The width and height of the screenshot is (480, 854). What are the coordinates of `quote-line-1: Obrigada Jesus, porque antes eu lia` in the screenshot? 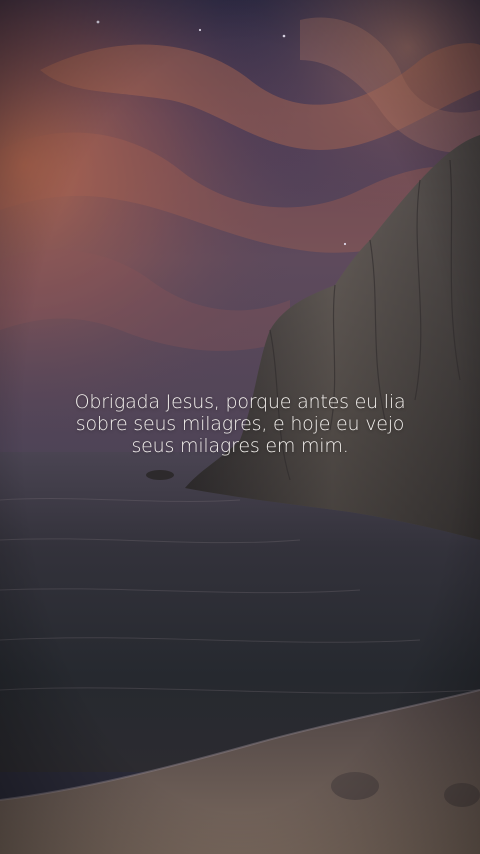 It's located at (240, 402).